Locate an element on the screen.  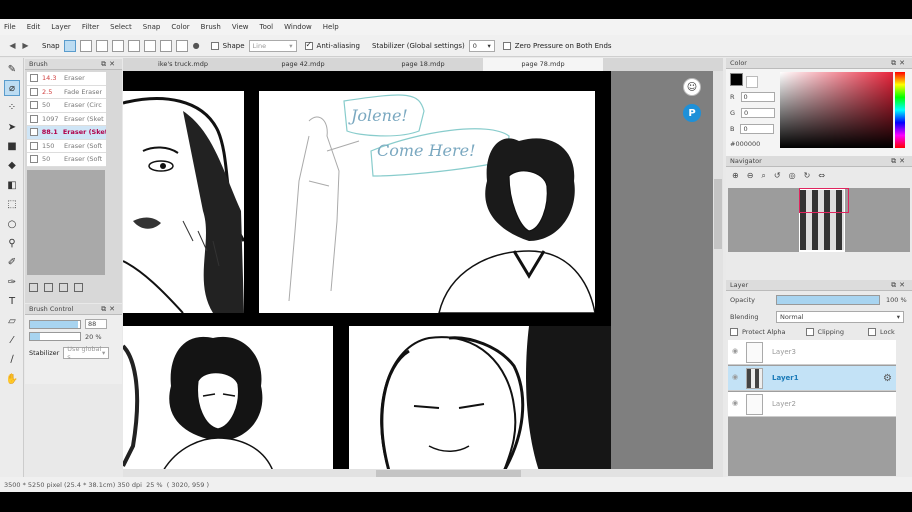
brush-item: 50 Eraser (Circ is located at coordinates (66, 106).